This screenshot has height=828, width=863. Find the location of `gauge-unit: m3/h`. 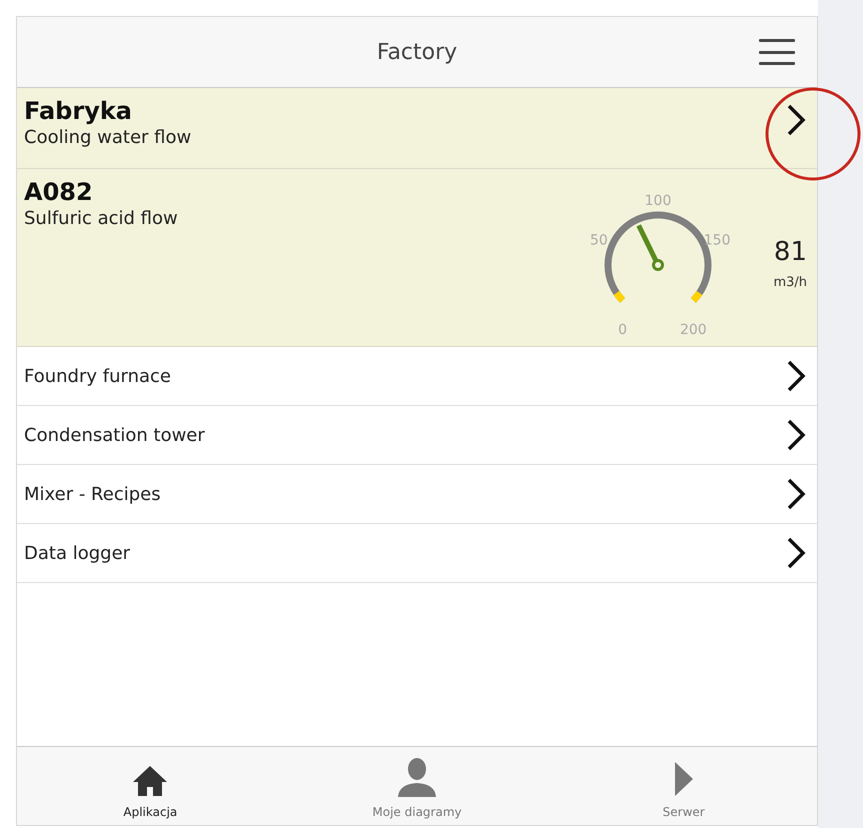

gauge-unit: m3/h is located at coordinates (790, 282).